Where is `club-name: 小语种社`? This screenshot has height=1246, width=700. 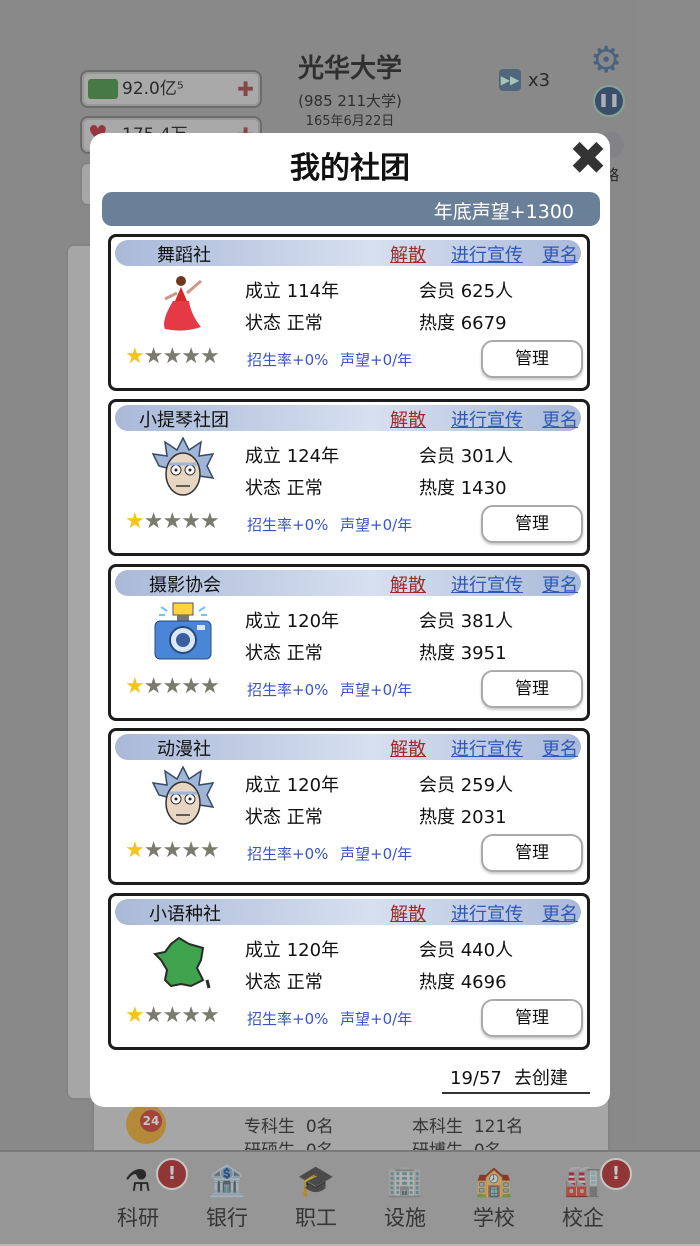 club-name: 小语种社 is located at coordinates (185, 914).